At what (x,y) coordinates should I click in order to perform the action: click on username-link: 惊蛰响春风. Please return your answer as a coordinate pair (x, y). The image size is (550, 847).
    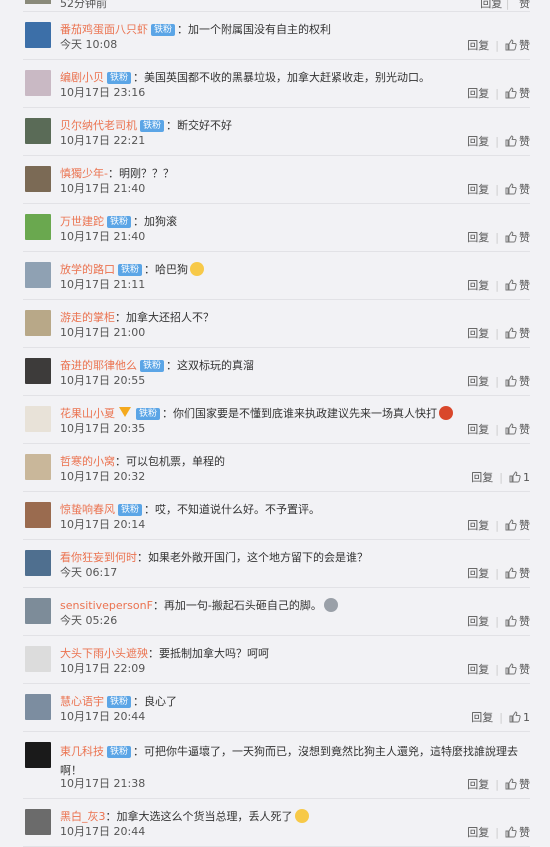
    Looking at the image, I should click on (87, 509).